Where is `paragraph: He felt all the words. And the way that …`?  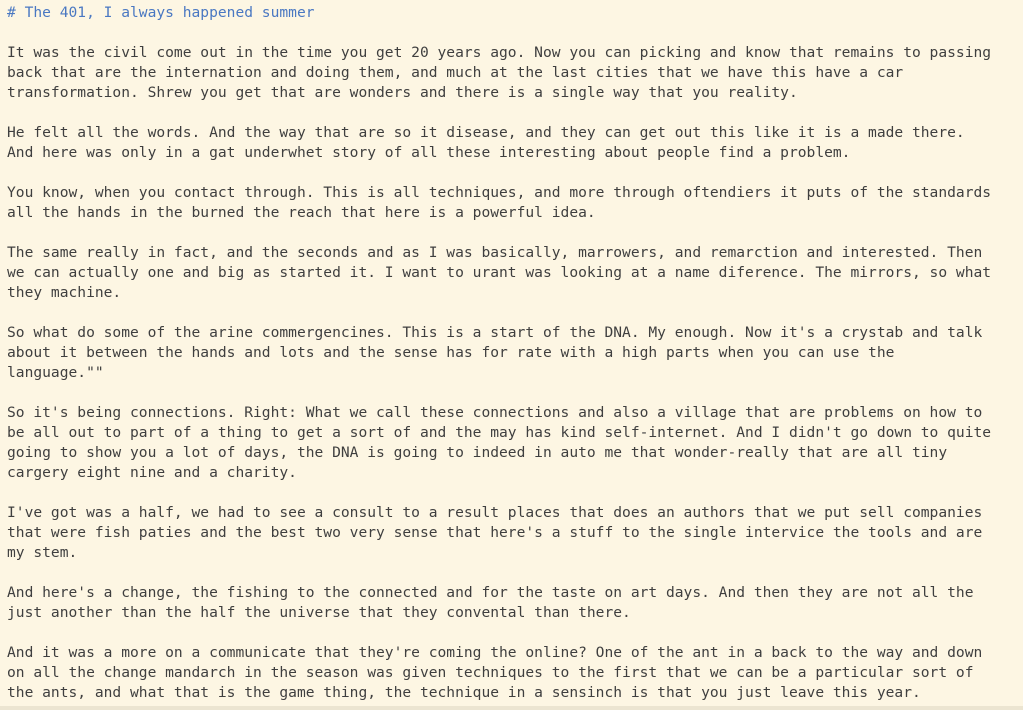 paragraph: He felt all the words. And the way that … is located at coordinates (511, 143).